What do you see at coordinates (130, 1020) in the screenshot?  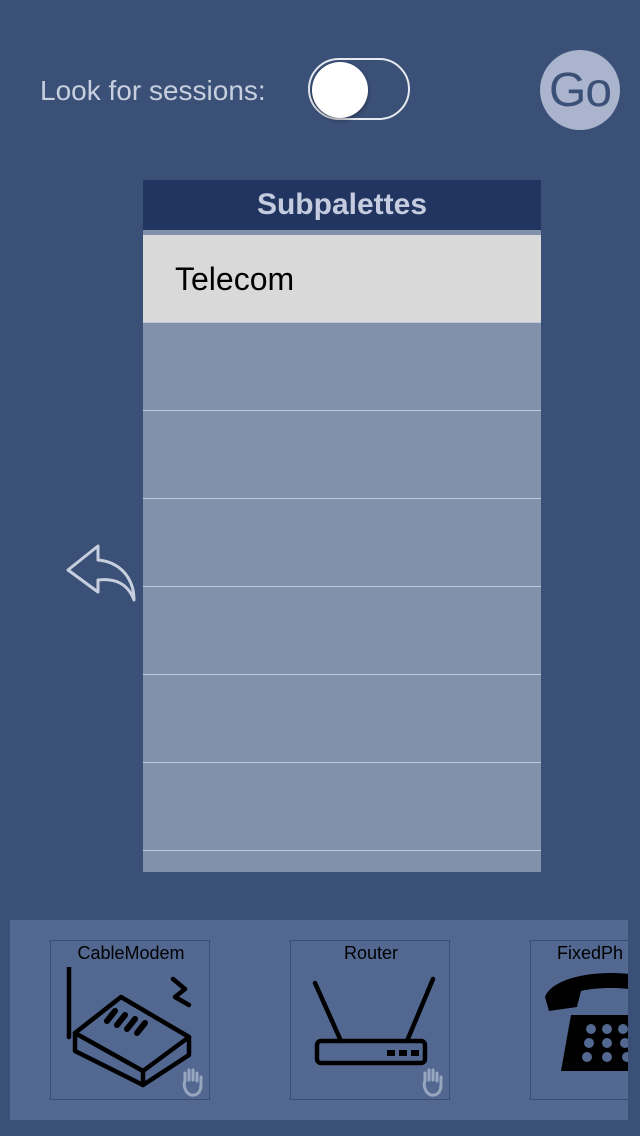 I see `palette-item-cable-modem: CableModem` at bounding box center [130, 1020].